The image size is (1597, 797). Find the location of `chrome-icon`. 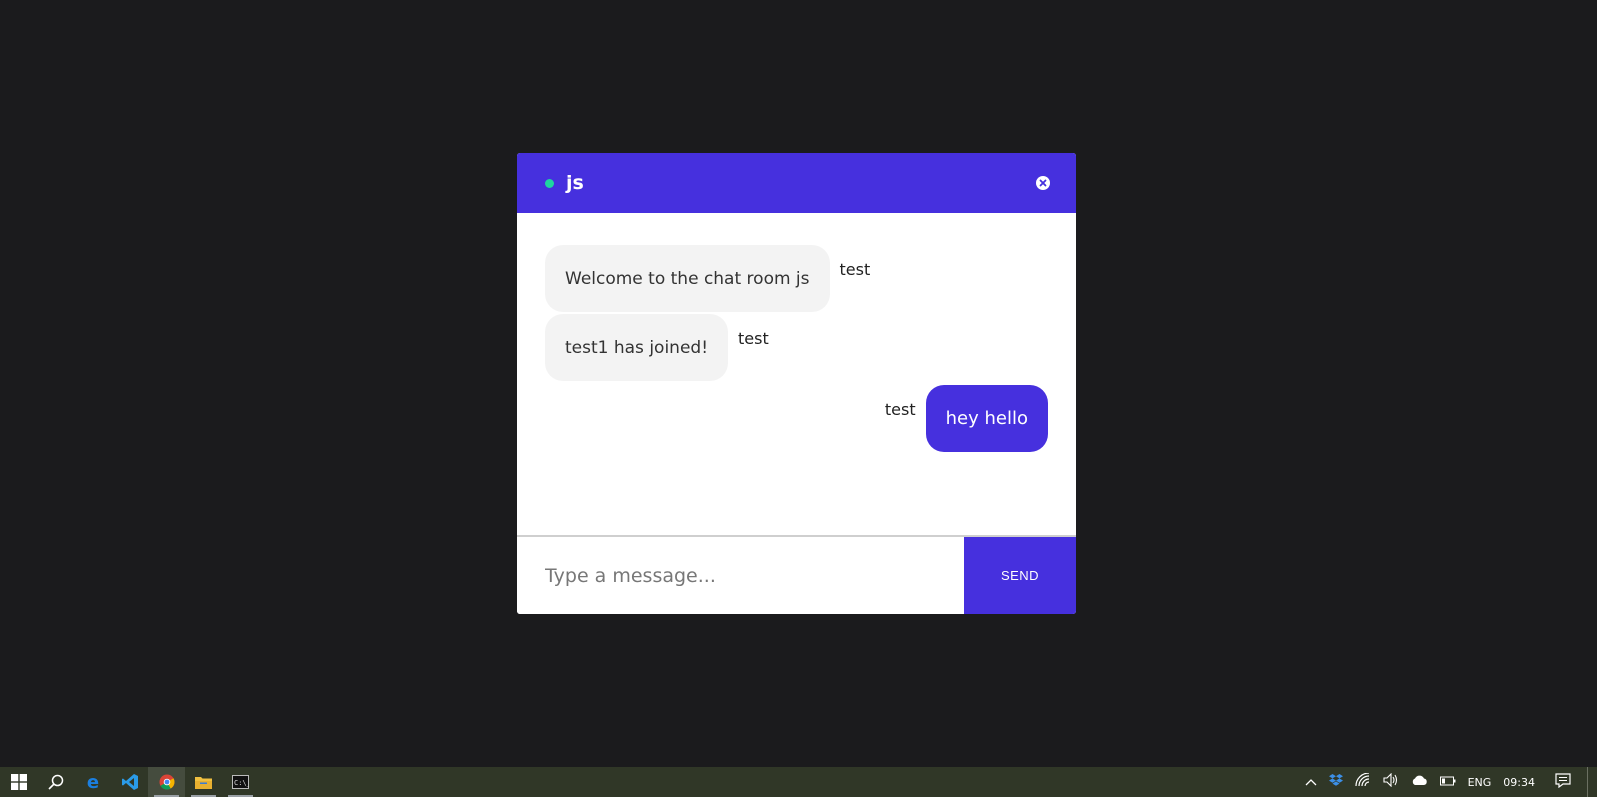

chrome-icon is located at coordinates (166, 782).